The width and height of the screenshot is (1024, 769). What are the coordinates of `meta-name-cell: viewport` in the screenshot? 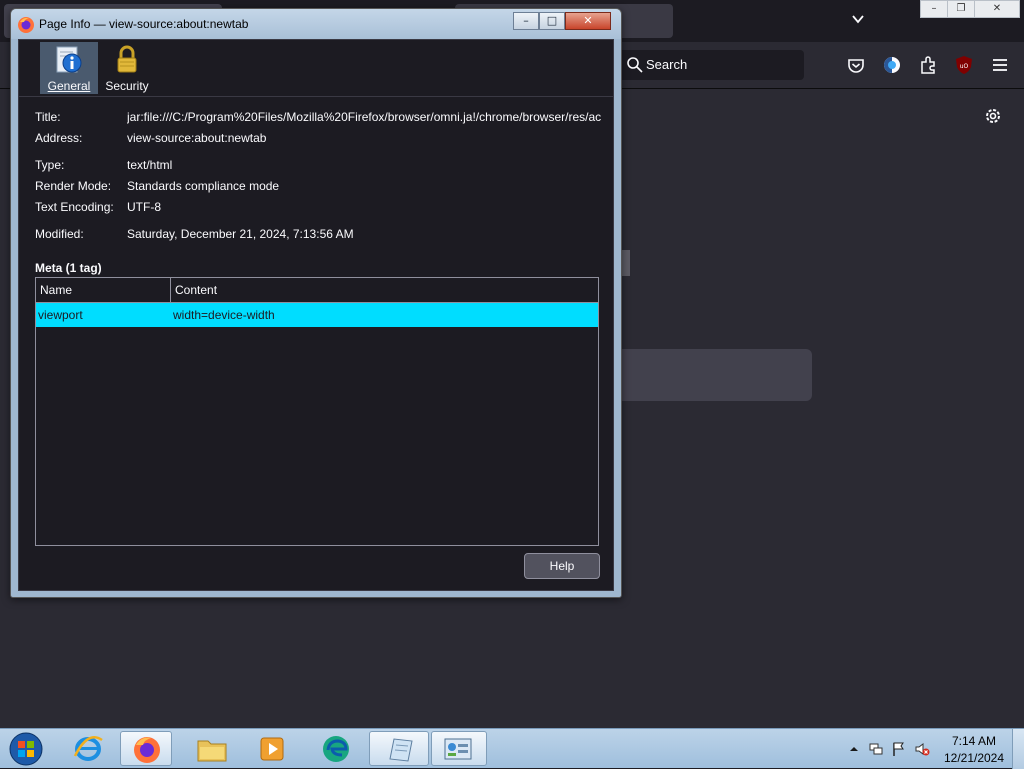 It's located at (60, 315).